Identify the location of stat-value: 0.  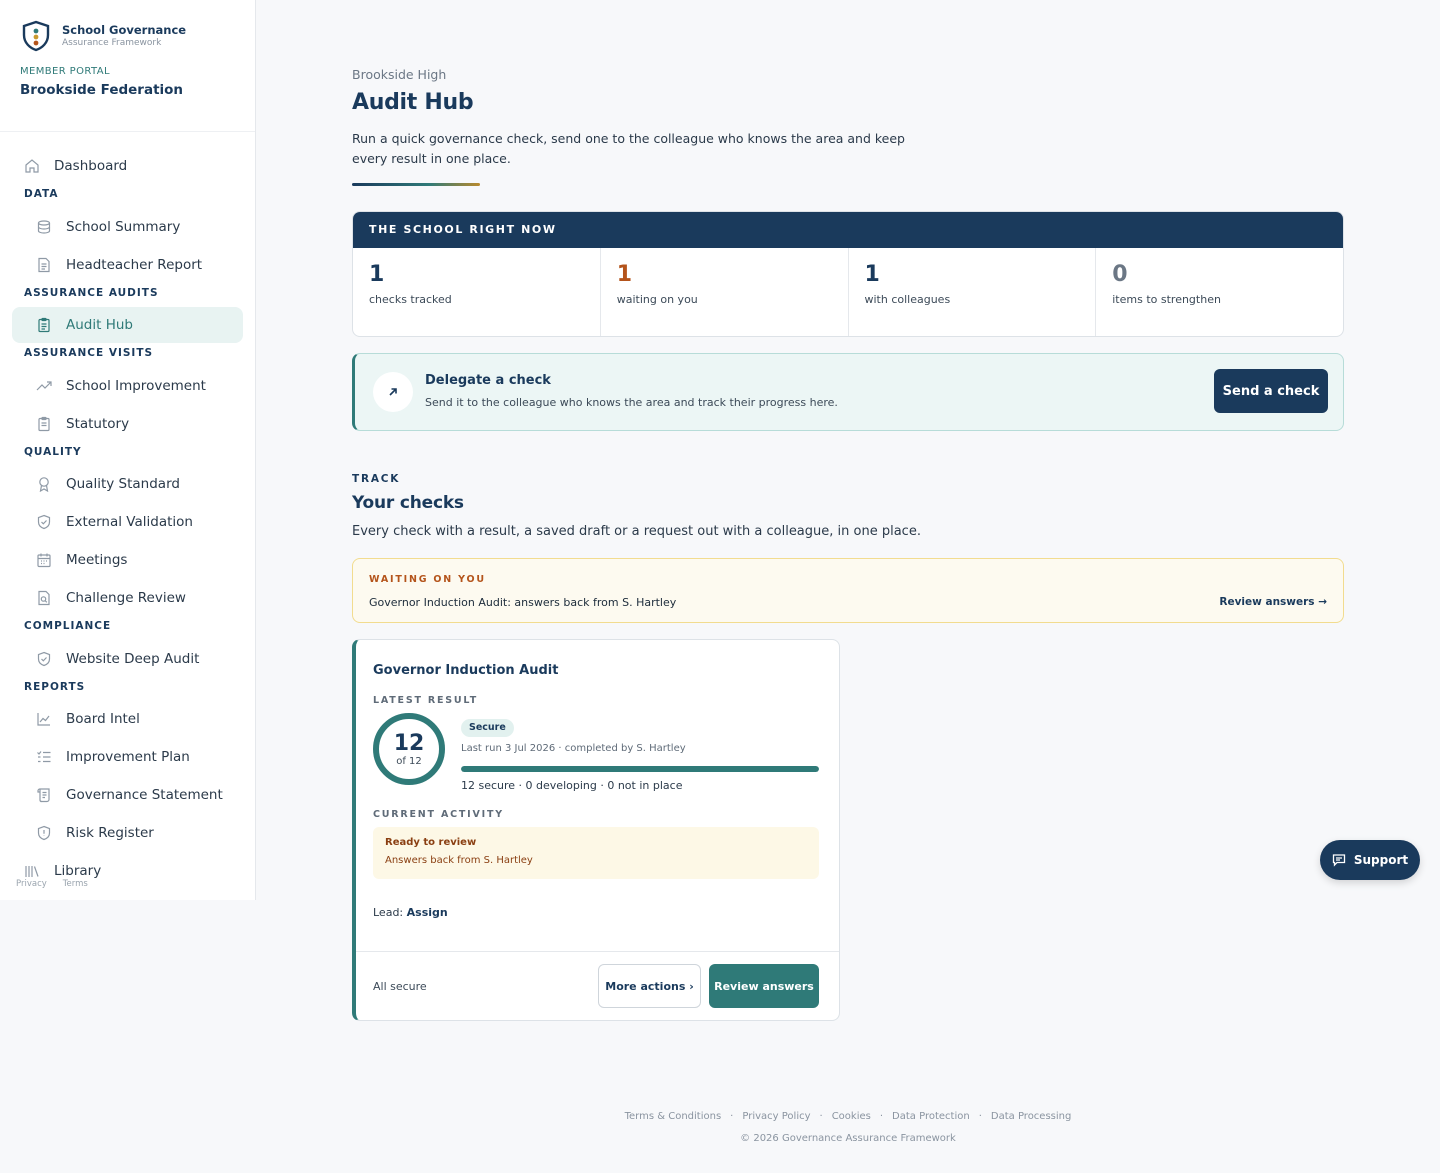
(1120, 274).